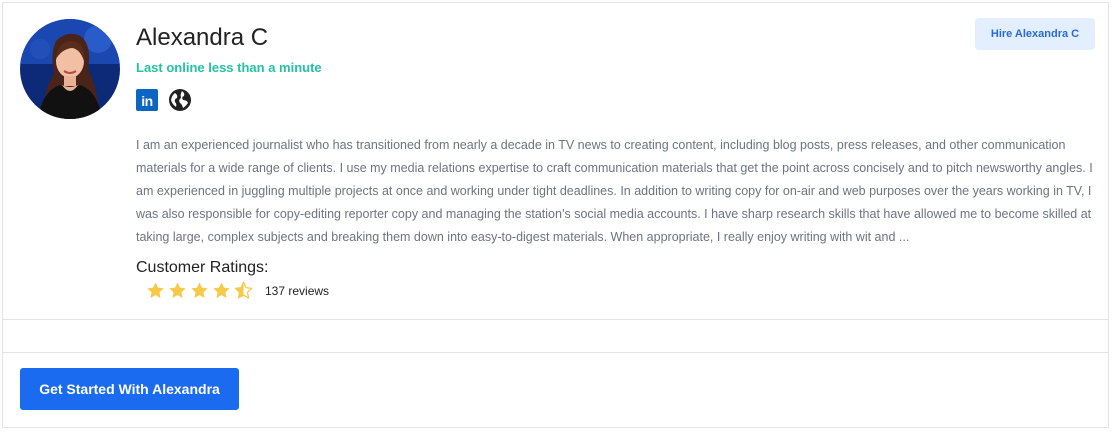 The image size is (1112, 432). Describe the element at coordinates (229, 67) in the screenshot. I see `online-status: Last online less than a minute` at that location.